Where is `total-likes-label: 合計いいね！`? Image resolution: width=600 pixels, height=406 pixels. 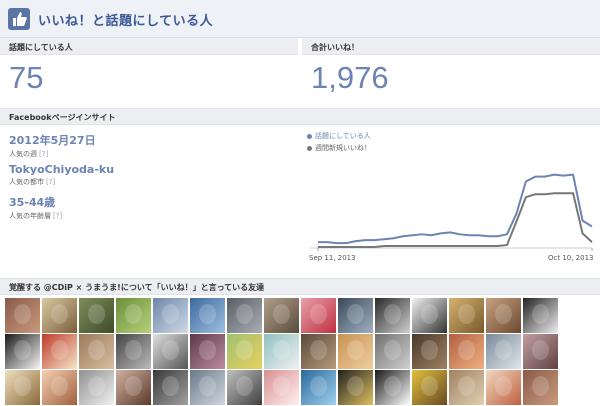
total-likes-label: 合計いいね！ is located at coordinates (451, 46).